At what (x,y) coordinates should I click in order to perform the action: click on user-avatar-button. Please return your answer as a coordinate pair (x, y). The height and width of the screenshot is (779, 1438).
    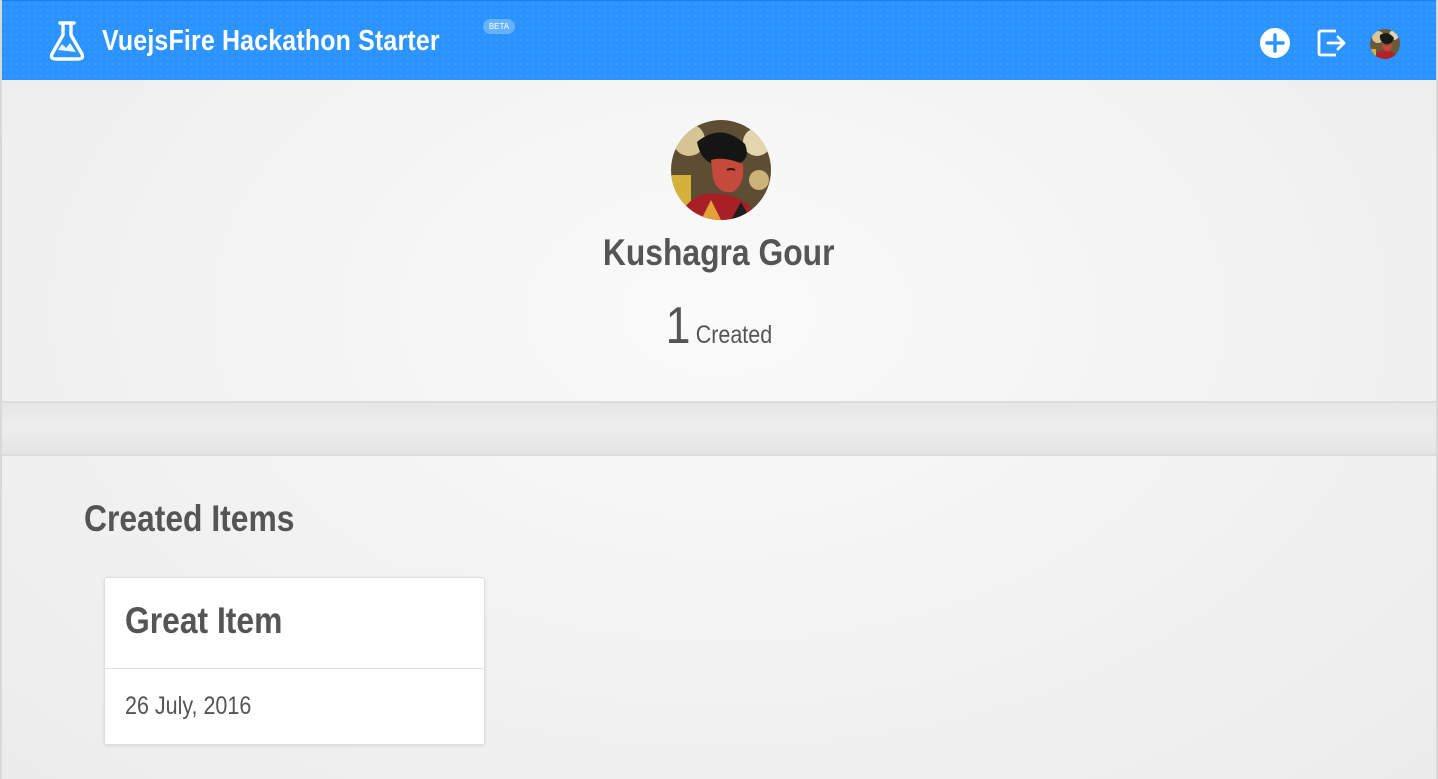
    Looking at the image, I should click on (1385, 44).